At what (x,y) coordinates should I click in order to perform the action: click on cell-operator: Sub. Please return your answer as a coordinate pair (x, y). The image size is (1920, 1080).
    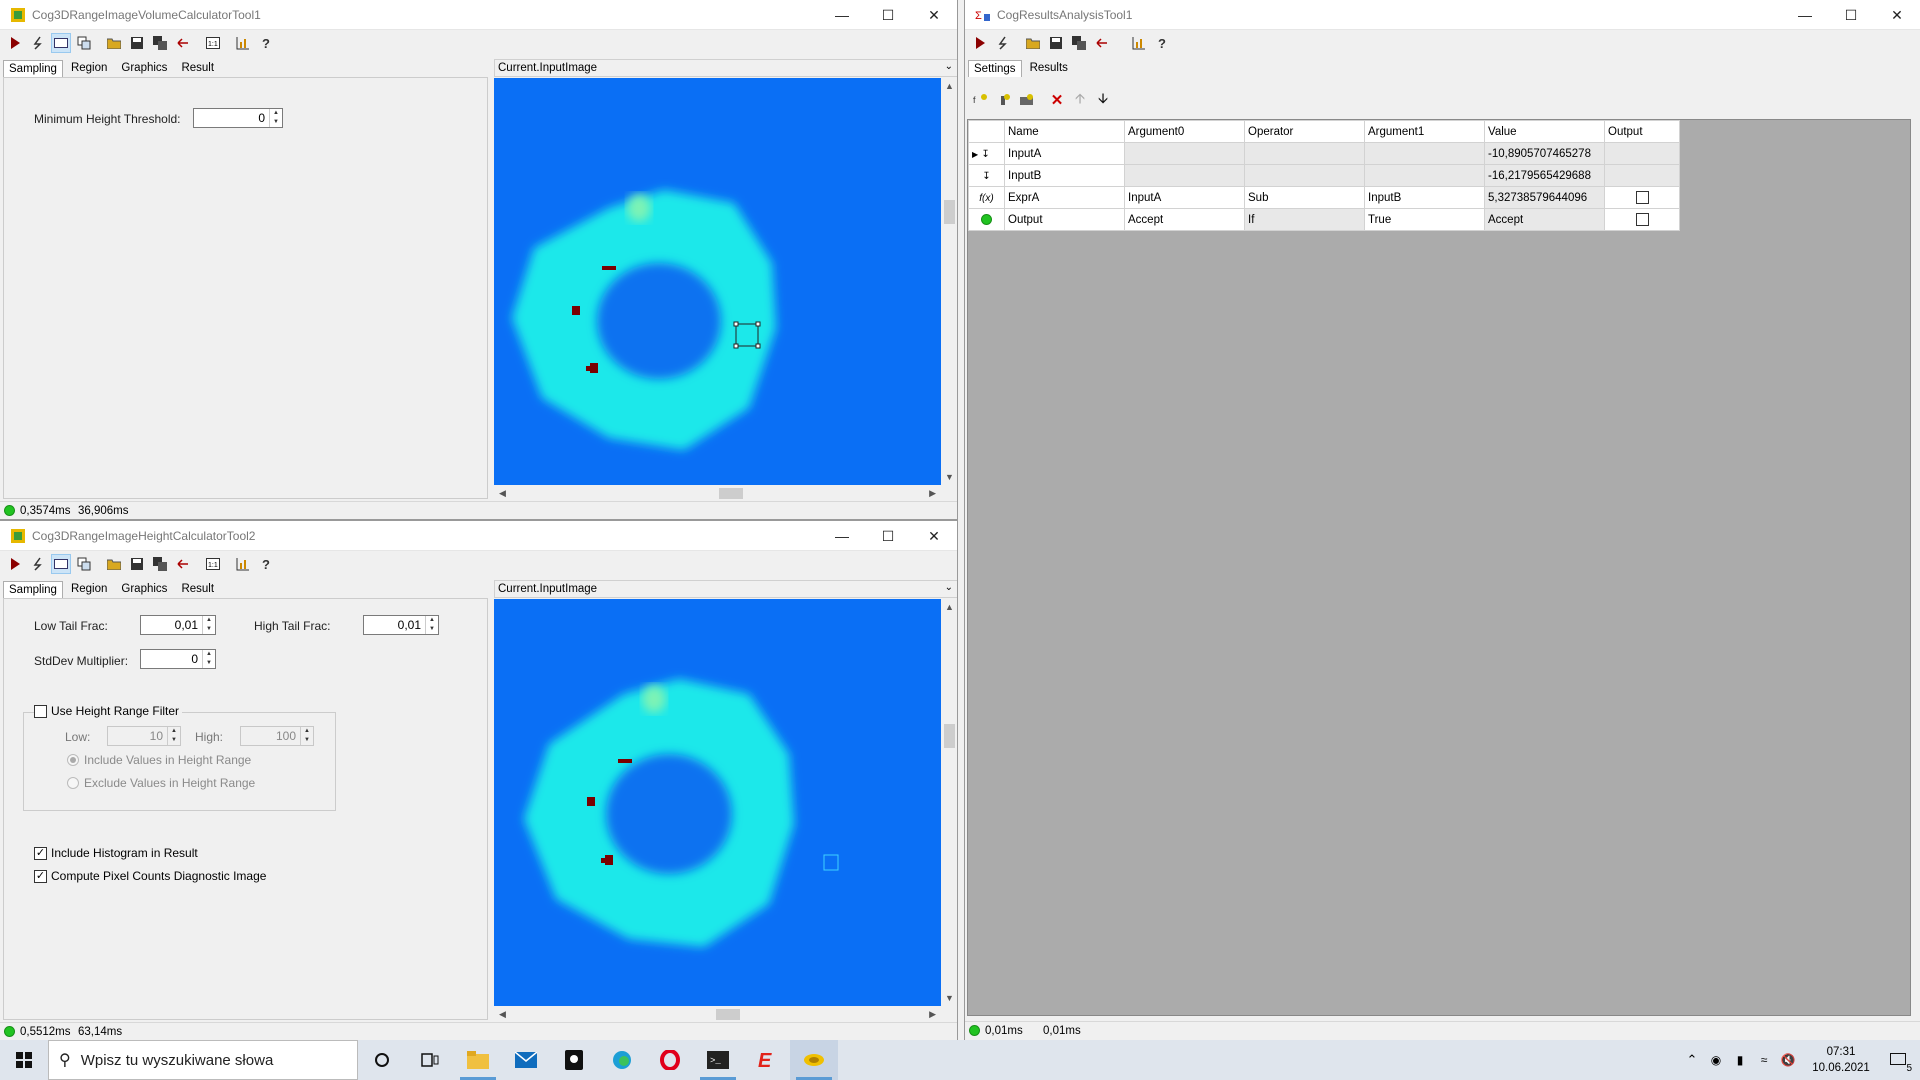
    Looking at the image, I should click on (1304, 197).